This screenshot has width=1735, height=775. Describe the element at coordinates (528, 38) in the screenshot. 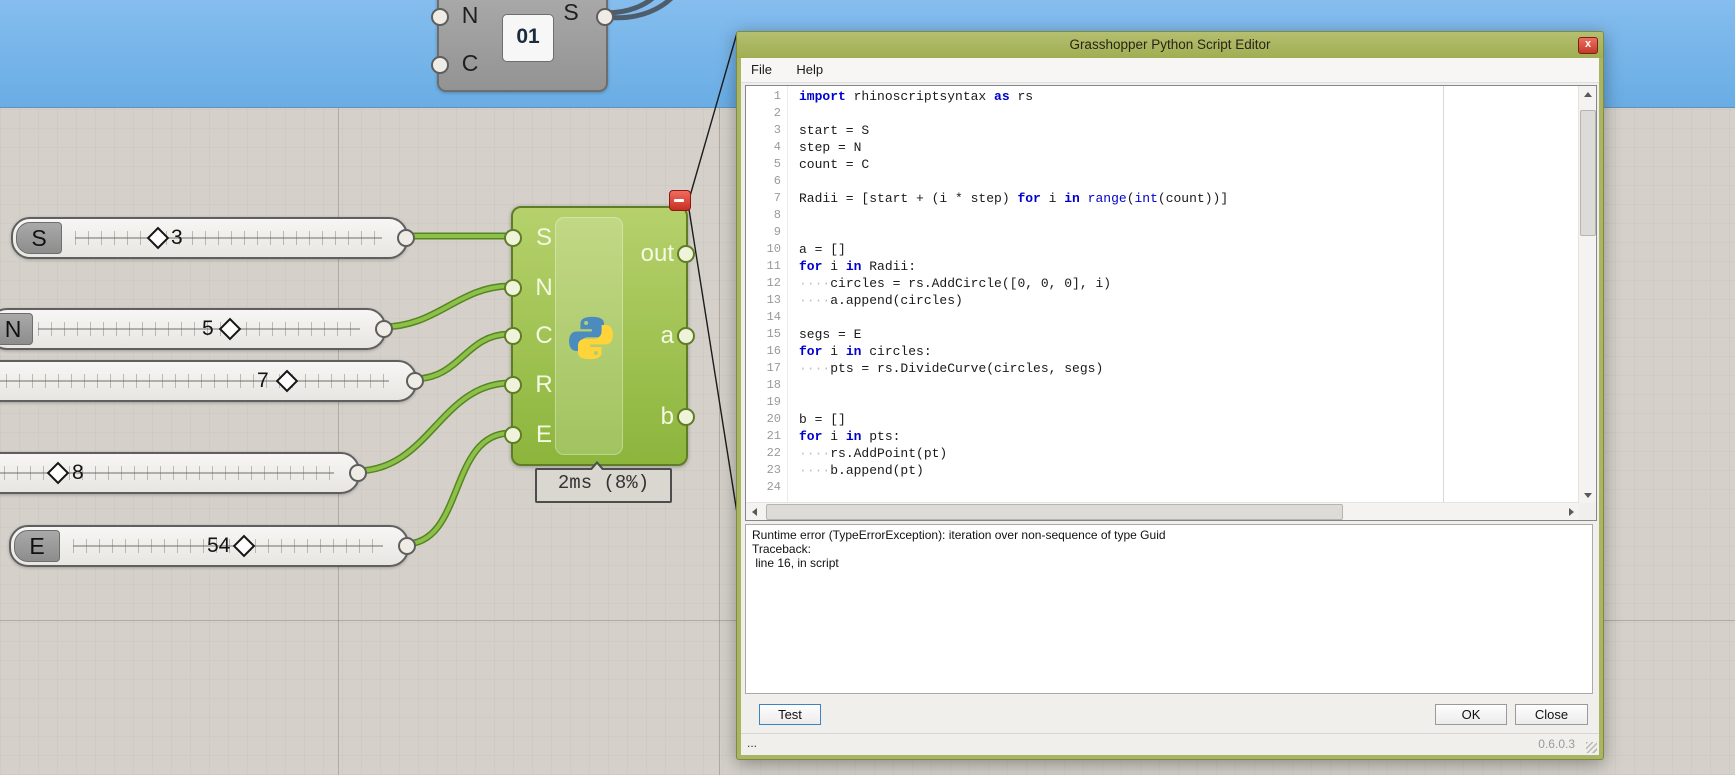

I see `series-icon: 01` at that location.